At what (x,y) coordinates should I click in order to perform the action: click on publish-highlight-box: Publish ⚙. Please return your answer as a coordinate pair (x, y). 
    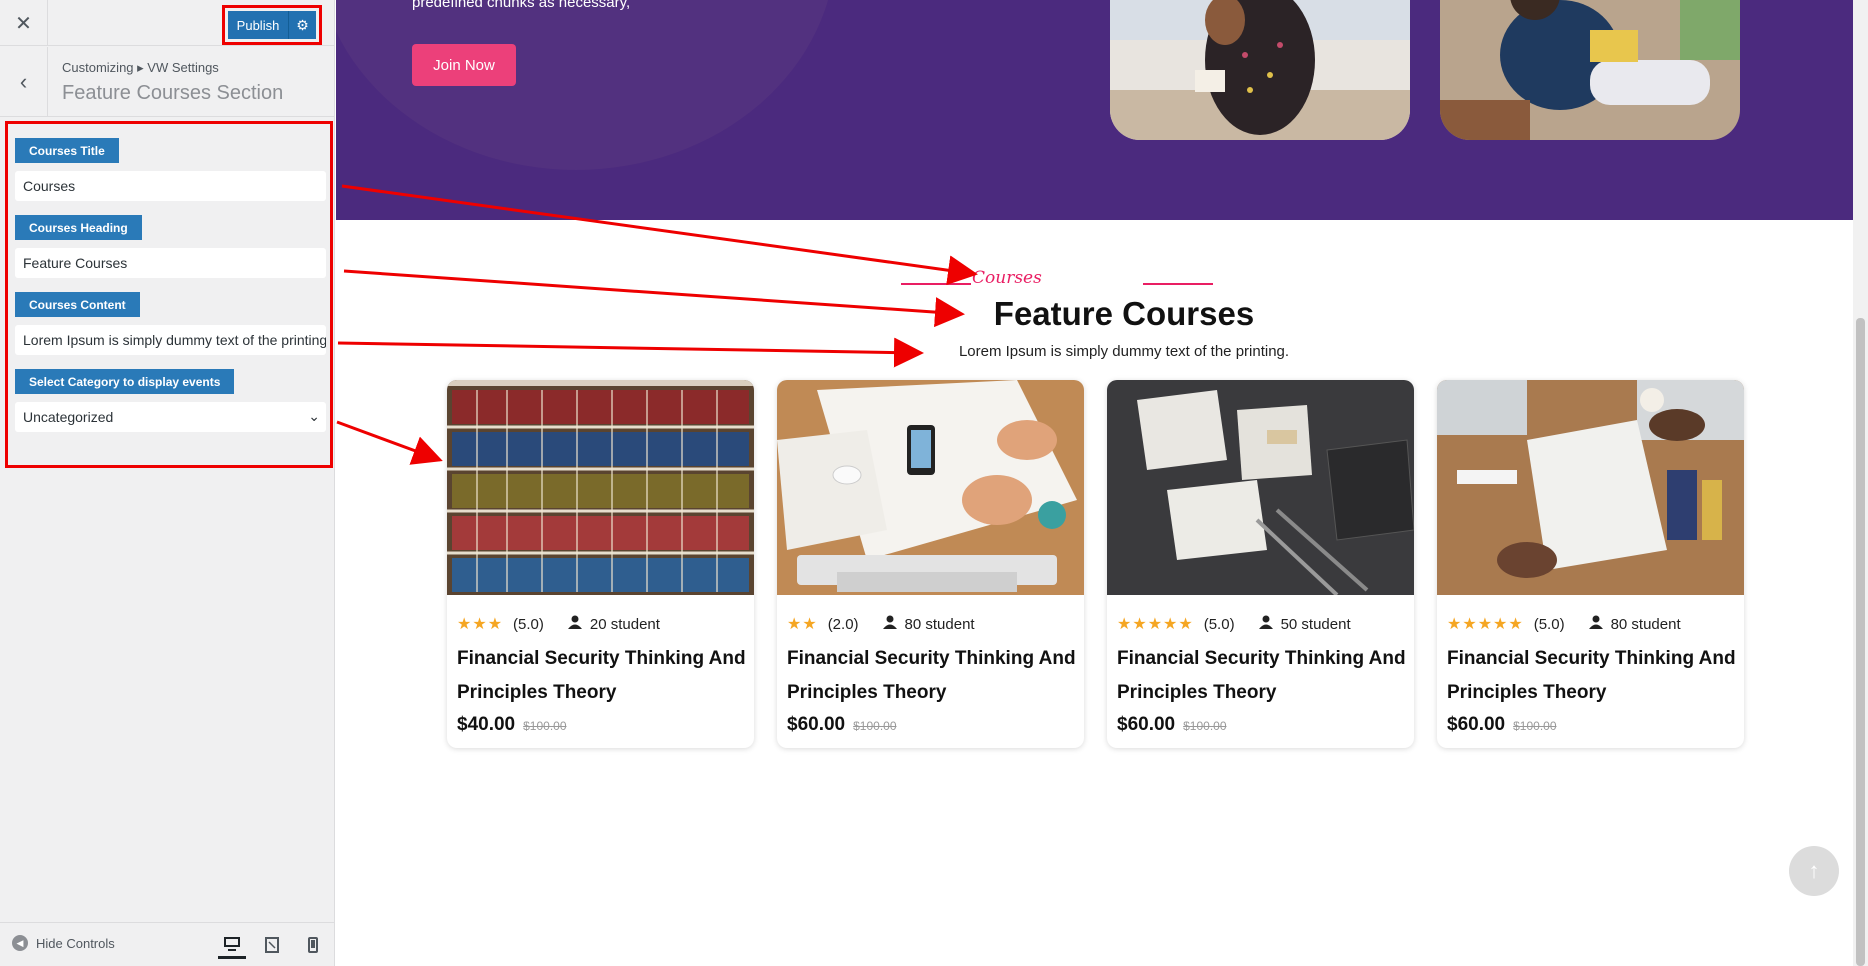
    Looking at the image, I should click on (272, 25).